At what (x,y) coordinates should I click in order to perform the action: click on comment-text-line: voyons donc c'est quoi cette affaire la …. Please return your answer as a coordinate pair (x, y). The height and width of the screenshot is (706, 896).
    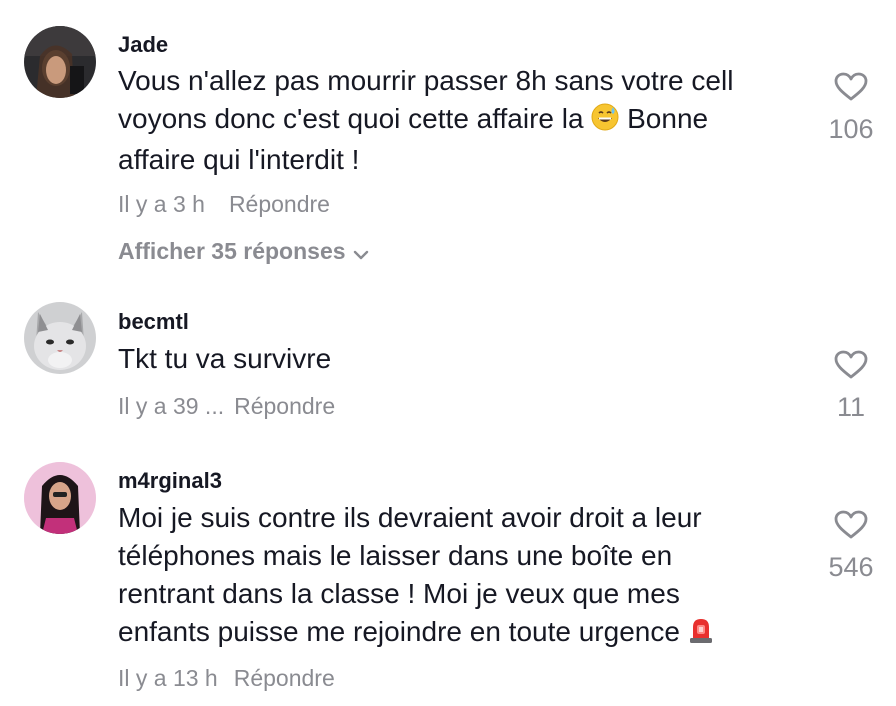
    Looking at the image, I should click on (448, 120).